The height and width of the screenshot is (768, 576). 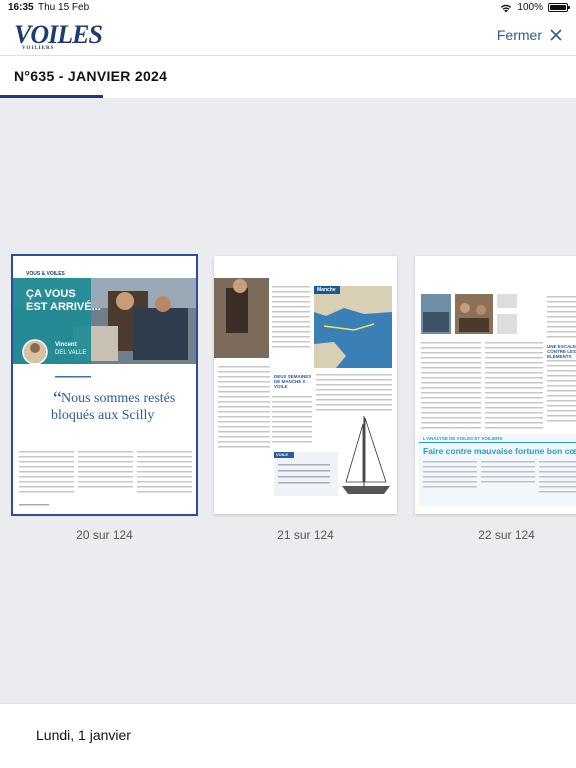 What do you see at coordinates (103, 415) in the screenshot?
I see `page-20-quote-2: bloqués aux Scilly` at bounding box center [103, 415].